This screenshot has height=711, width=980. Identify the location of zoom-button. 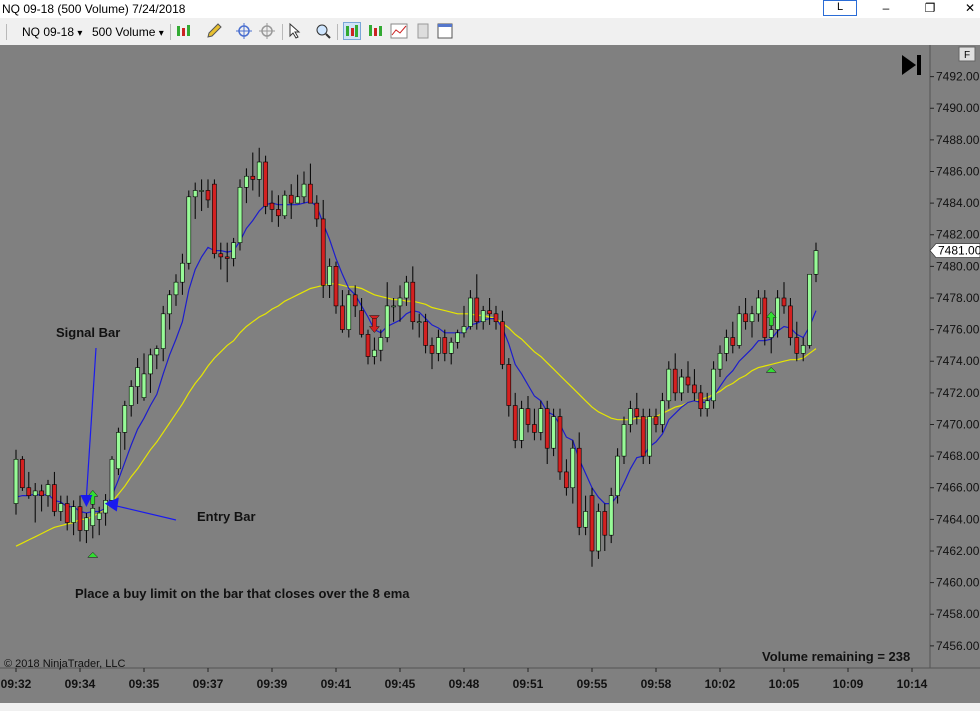
(323, 31).